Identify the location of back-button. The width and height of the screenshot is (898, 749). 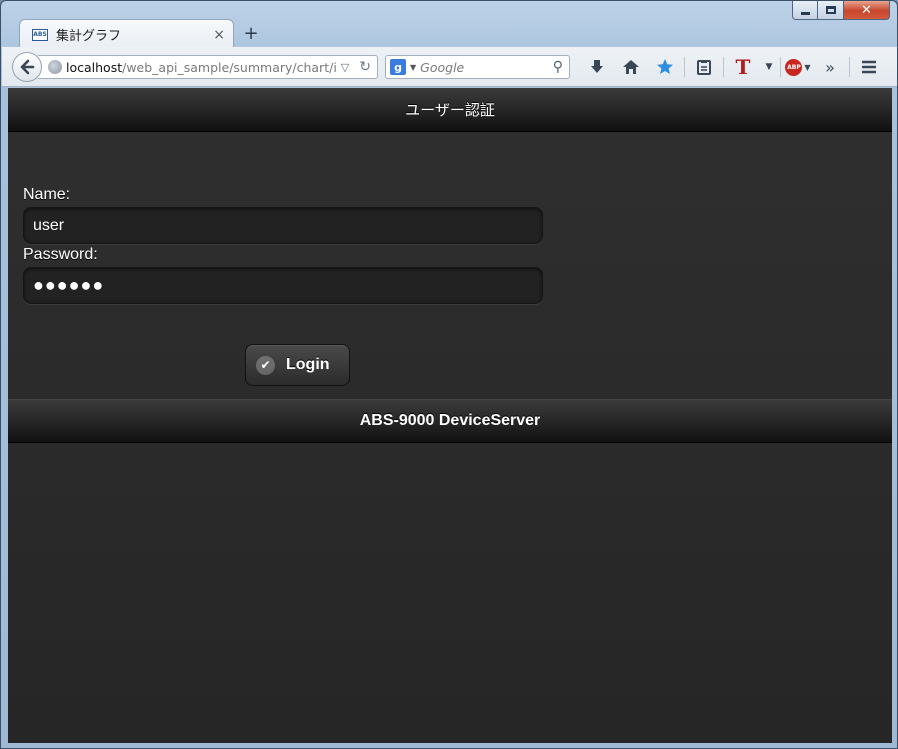
(27, 67).